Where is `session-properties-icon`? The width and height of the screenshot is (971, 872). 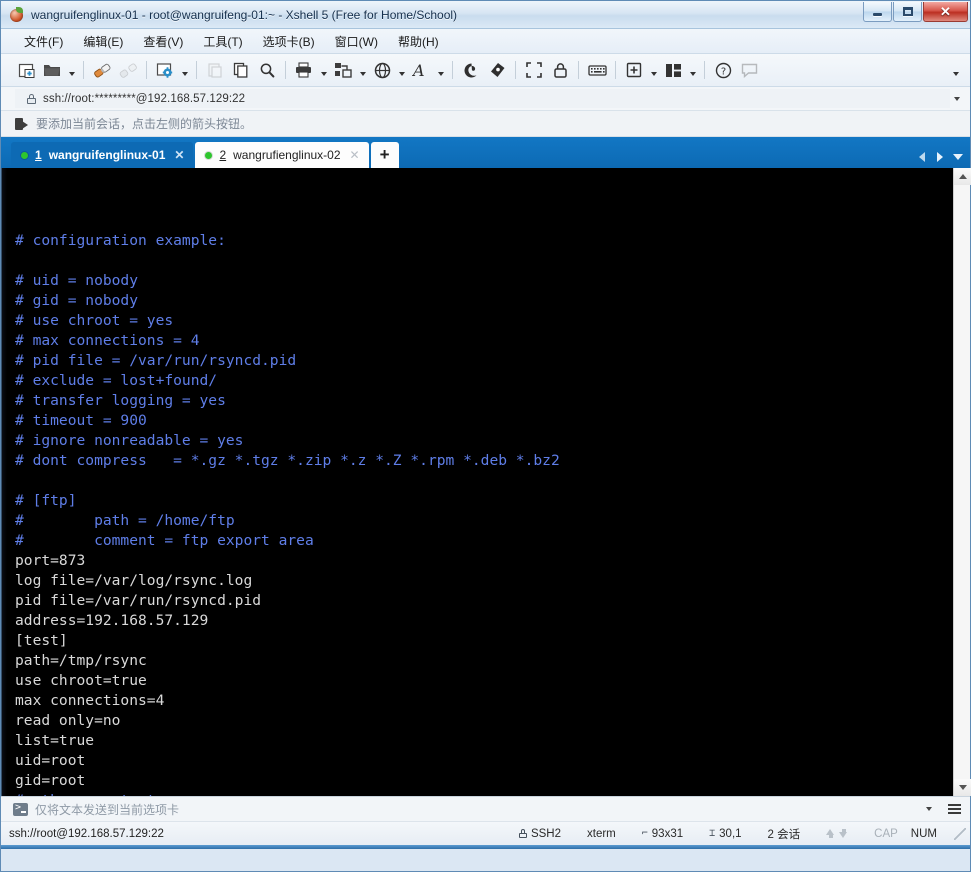
session-properties-icon is located at coordinates (165, 70).